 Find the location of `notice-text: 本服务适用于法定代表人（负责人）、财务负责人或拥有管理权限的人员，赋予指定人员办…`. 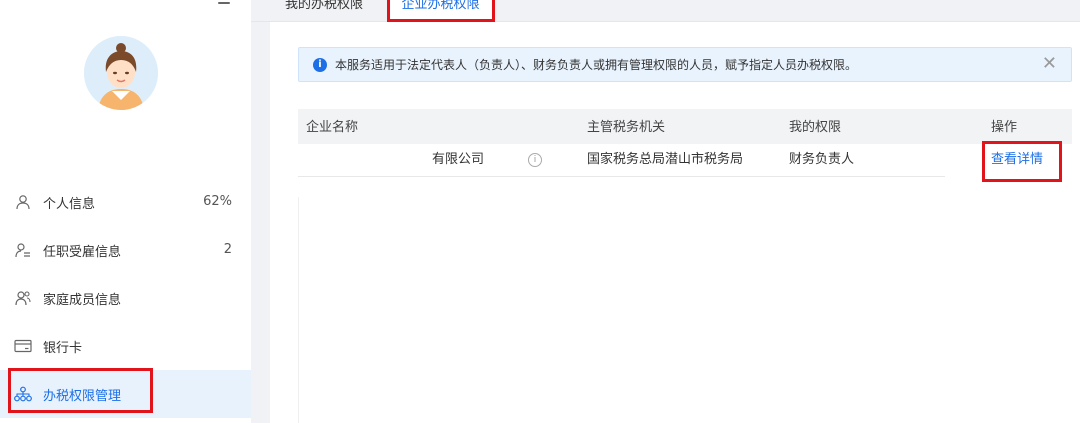

notice-text: 本服务适用于法定代表人（负责人）、财务负责人或拥有管理权限的人员，赋予指定人员办… is located at coordinates (596, 65).